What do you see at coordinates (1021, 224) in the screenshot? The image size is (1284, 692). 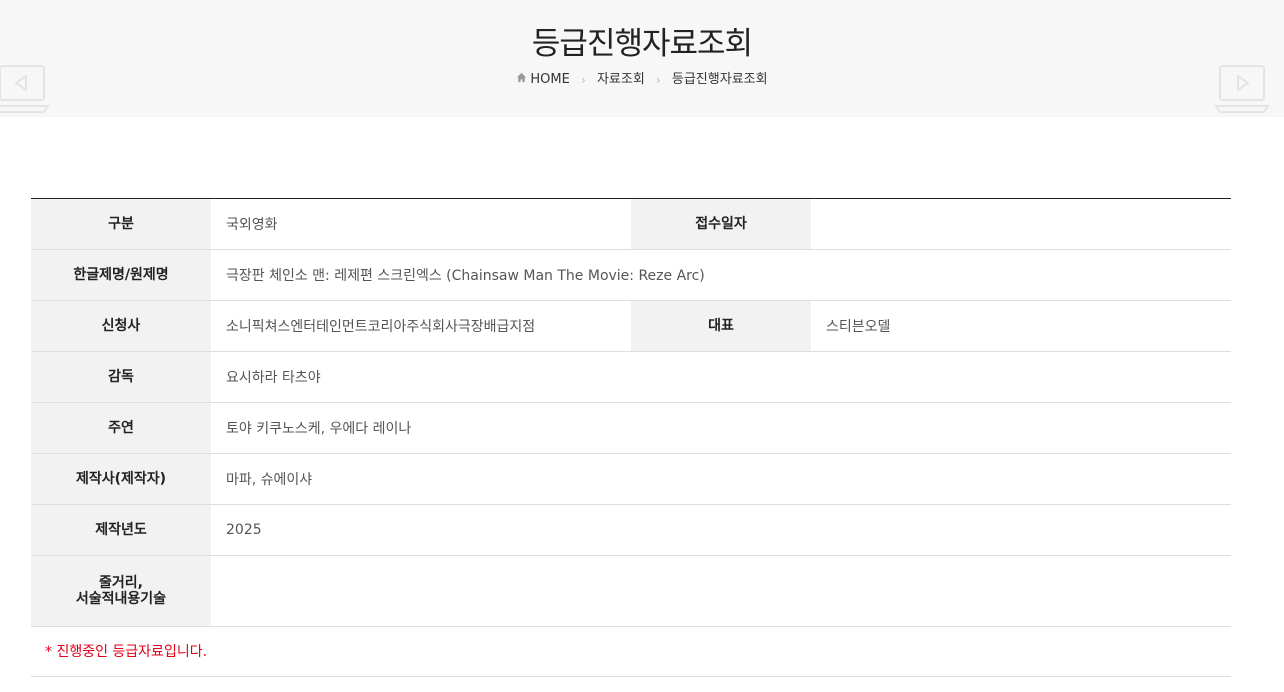 I see `receipt-date-value` at bounding box center [1021, 224].